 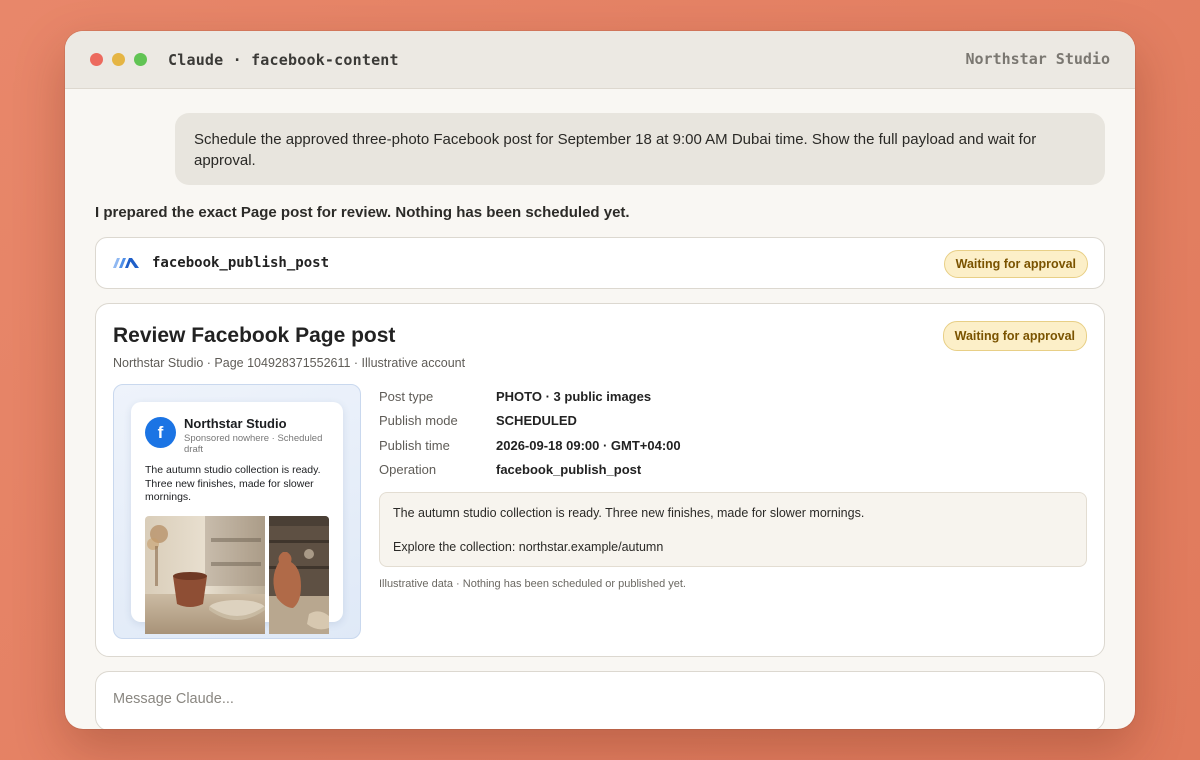 What do you see at coordinates (734, 470) in the screenshot?
I see `detail-row-operation: Operation facebook_publish_post` at bounding box center [734, 470].